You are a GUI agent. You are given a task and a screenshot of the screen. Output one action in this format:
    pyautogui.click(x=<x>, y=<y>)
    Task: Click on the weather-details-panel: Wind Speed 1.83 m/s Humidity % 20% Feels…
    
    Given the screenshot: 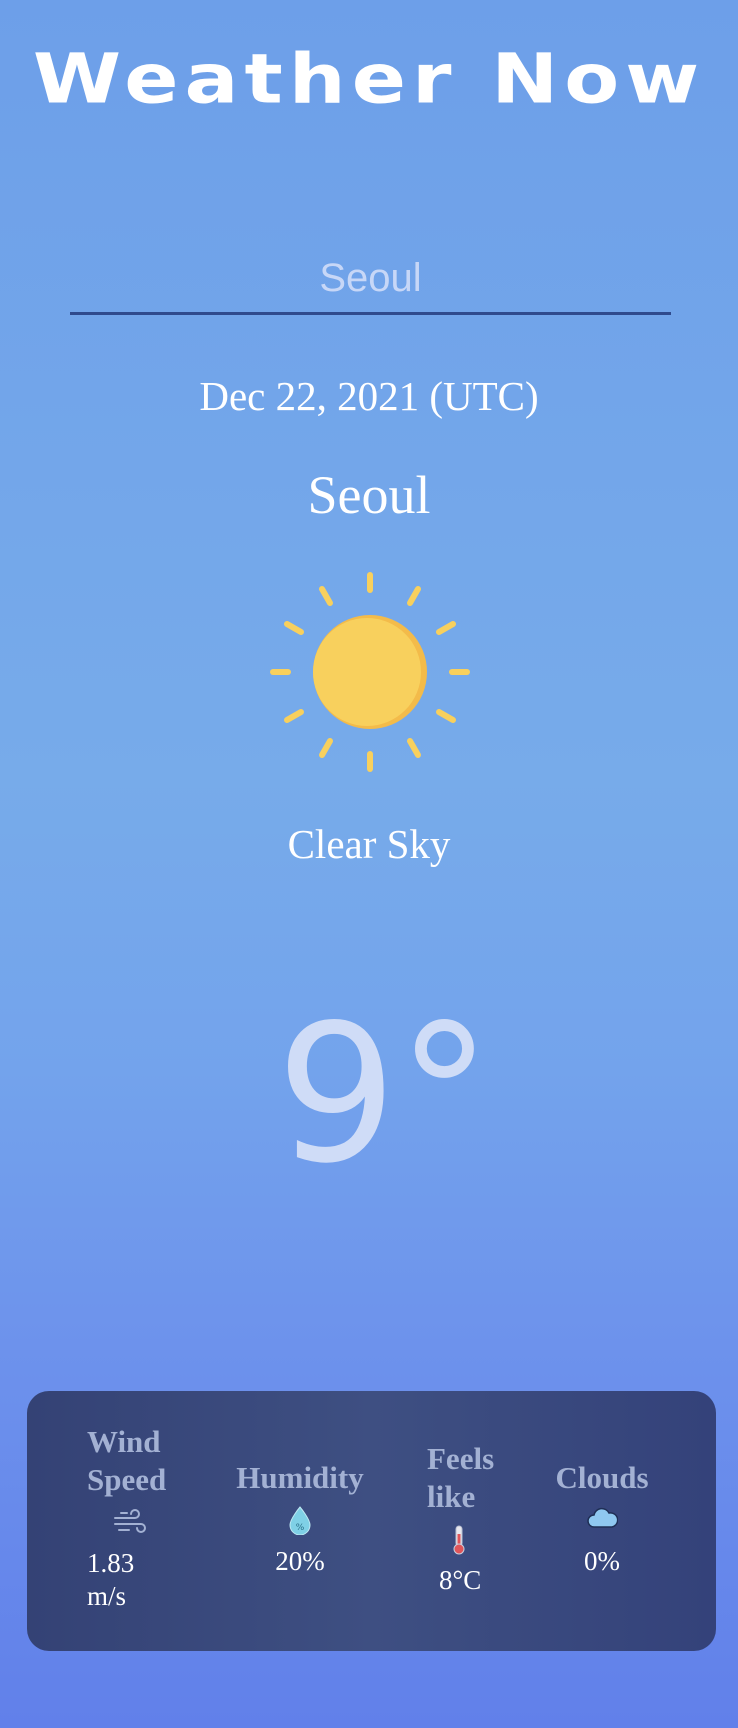 What is the action you would take?
    pyautogui.click(x=371, y=1521)
    